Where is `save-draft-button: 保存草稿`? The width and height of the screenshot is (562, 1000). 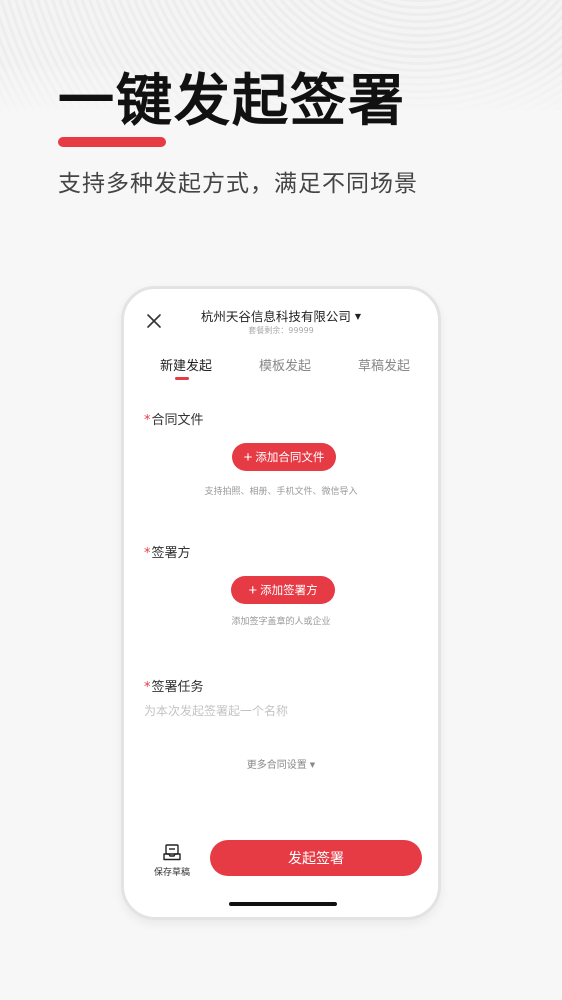 save-draft-button: 保存草稿 is located at coordinates (172, 861).